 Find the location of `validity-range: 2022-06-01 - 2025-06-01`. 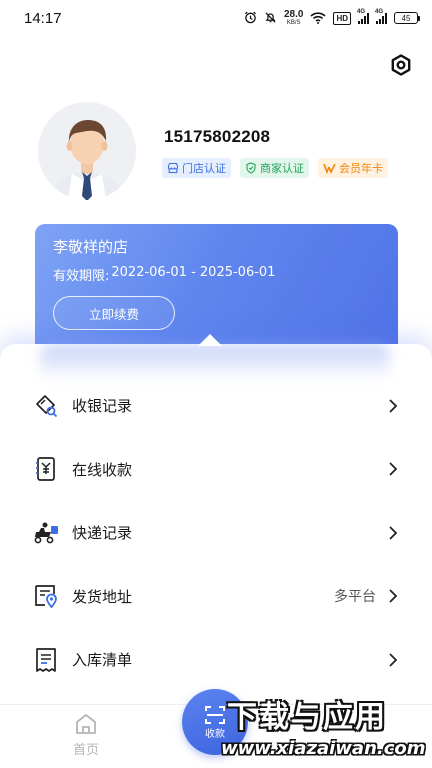

validity-range: 2022-06-01 - 2025-06-01 is located at coordinates (193, 272).